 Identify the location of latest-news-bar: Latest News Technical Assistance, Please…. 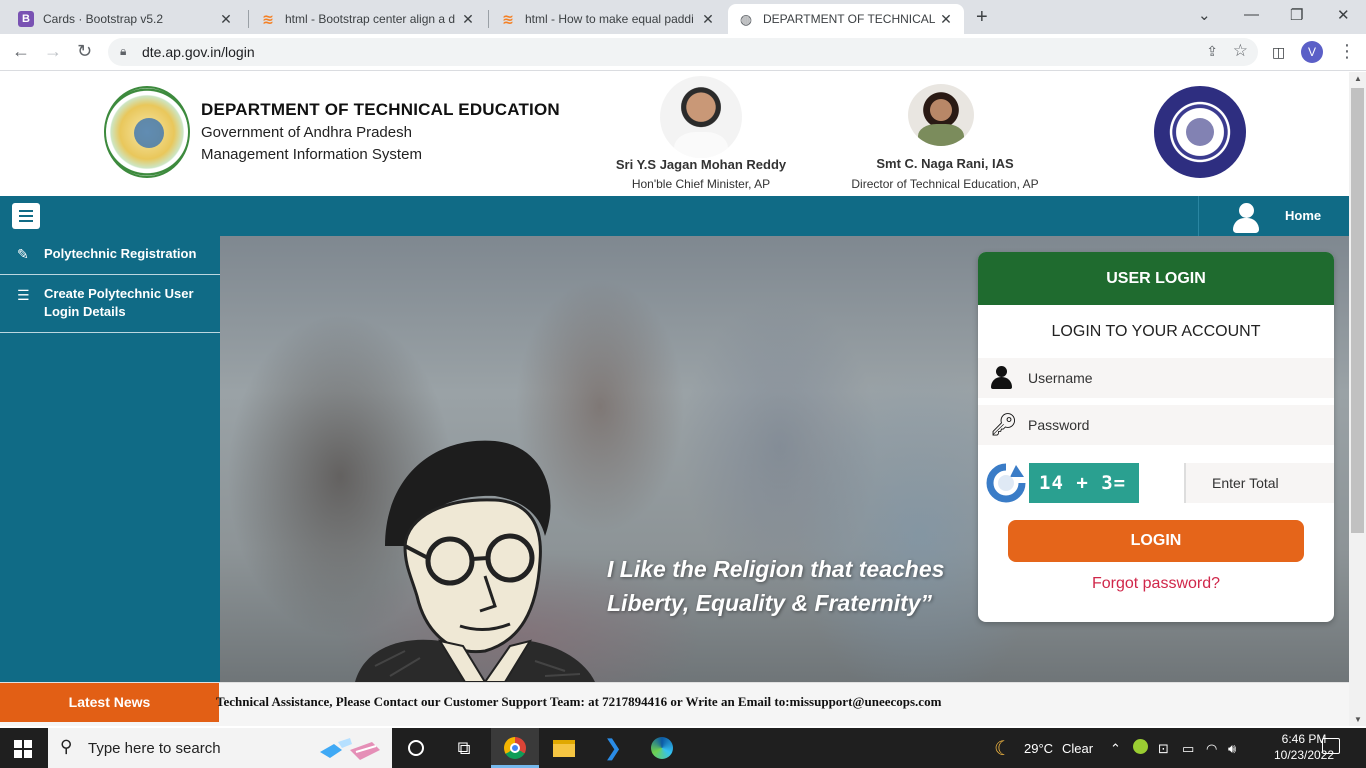
(674, 704).